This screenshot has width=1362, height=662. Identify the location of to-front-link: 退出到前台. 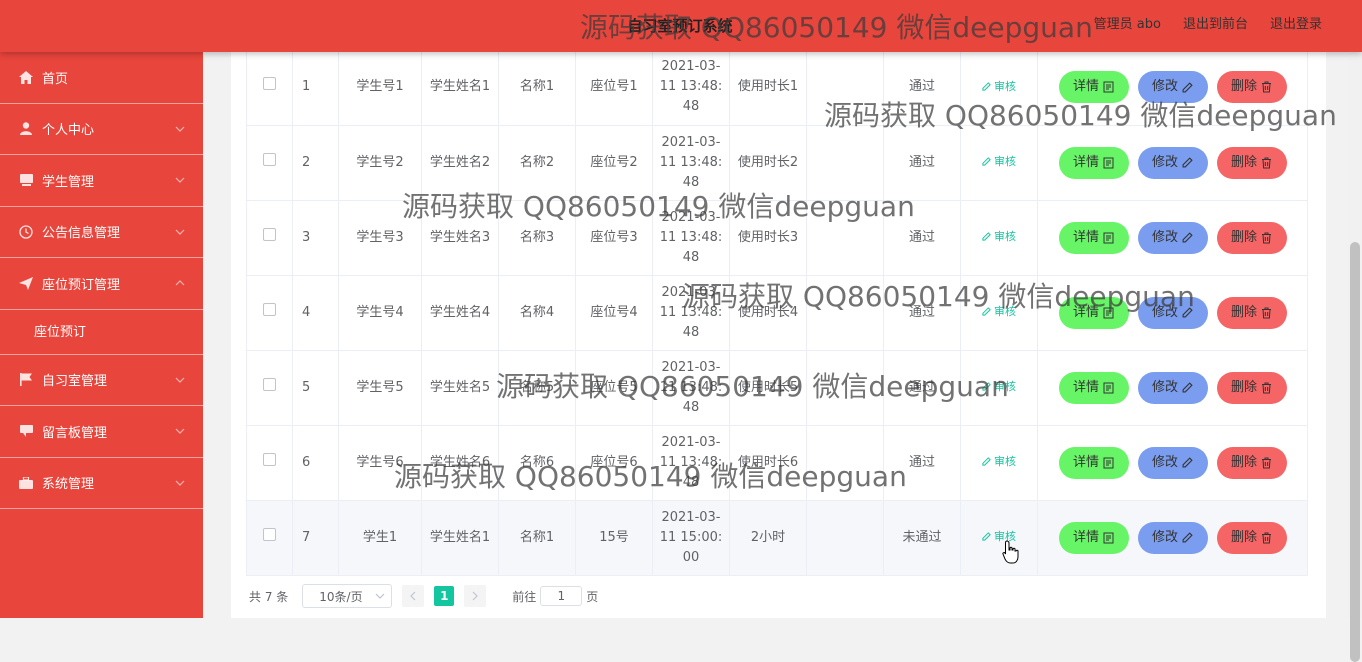
(1215, 26).